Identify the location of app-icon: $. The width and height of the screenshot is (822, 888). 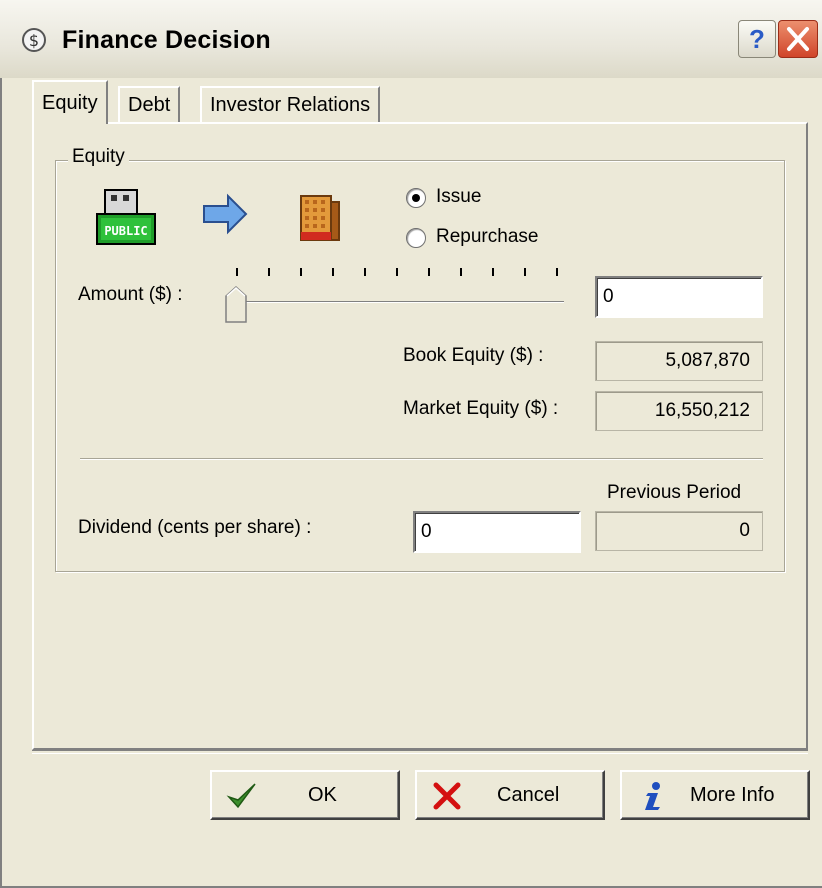
(34, 40).